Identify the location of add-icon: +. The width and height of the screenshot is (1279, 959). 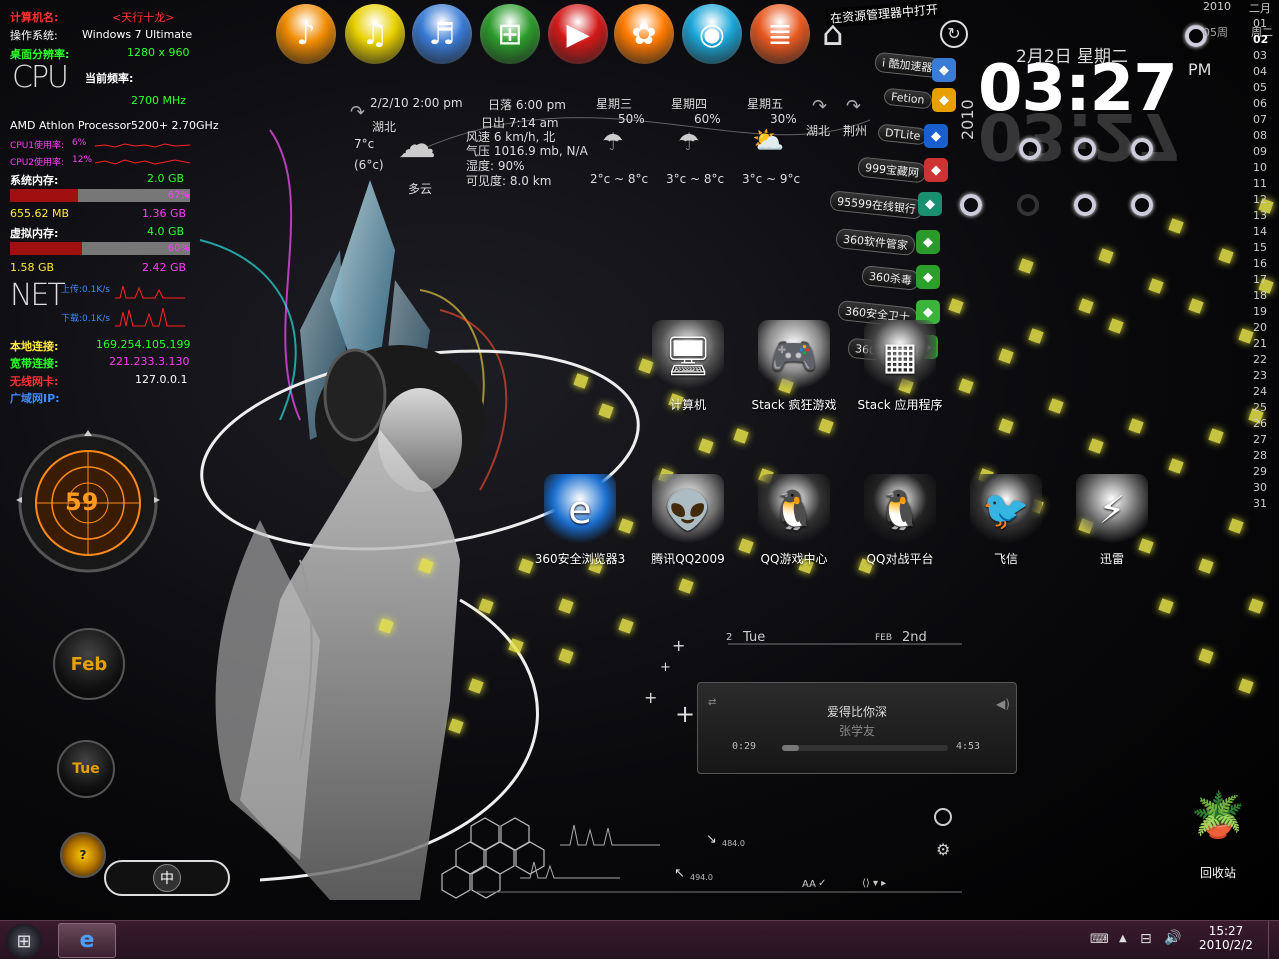
(685, 714).